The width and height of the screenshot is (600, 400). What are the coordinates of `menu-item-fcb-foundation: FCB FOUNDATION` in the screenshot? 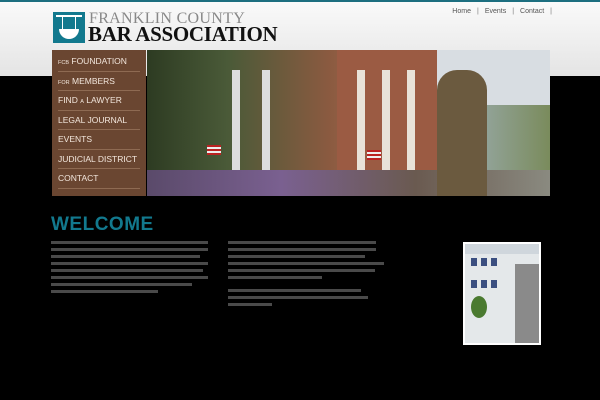 It's located at (99, 62).